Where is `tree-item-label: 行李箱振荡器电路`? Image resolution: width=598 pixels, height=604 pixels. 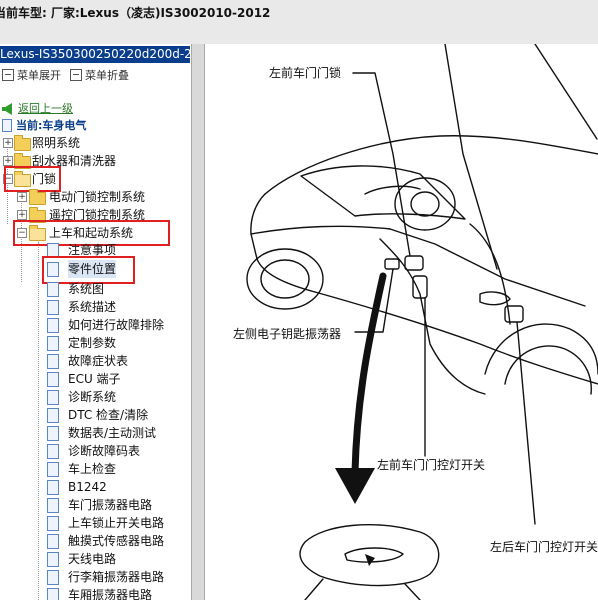 tree-item-label: 行李箱振荡器电路 is located at coordinates (116, 577).